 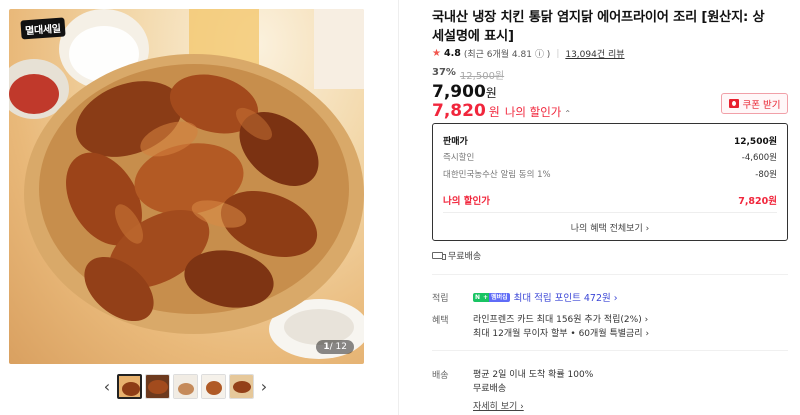 I want to click on rating-recent: (최근 6개월 4.81, so click(x=497, y=55).